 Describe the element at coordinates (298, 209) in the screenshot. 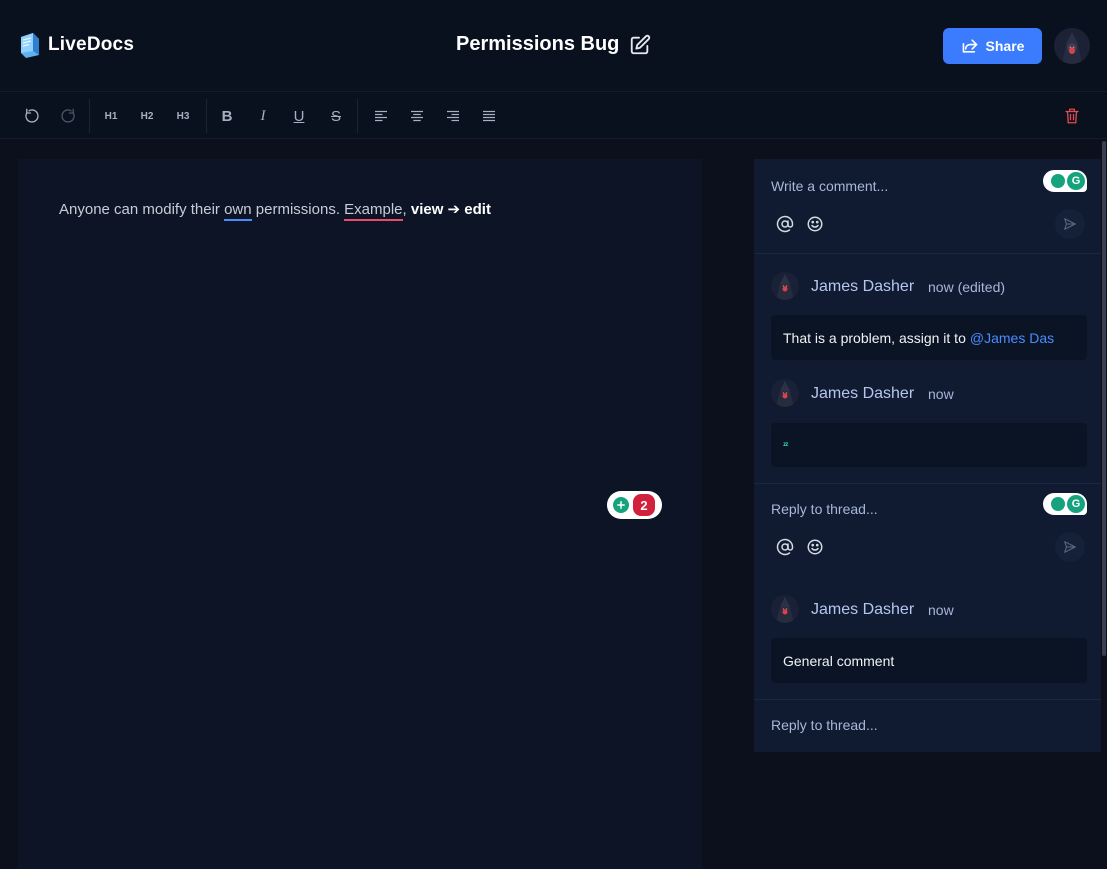

I see `text-segment: permissions.` at that location.